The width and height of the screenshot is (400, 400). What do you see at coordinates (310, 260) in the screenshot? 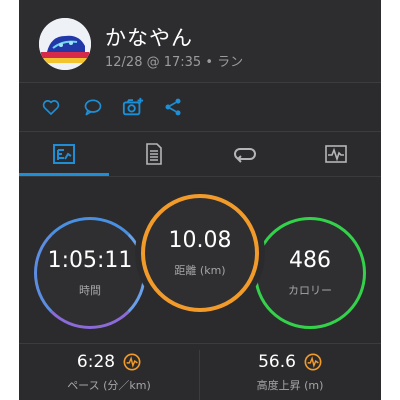
I see `calories-value: 486` at bounding box center [310, 260].